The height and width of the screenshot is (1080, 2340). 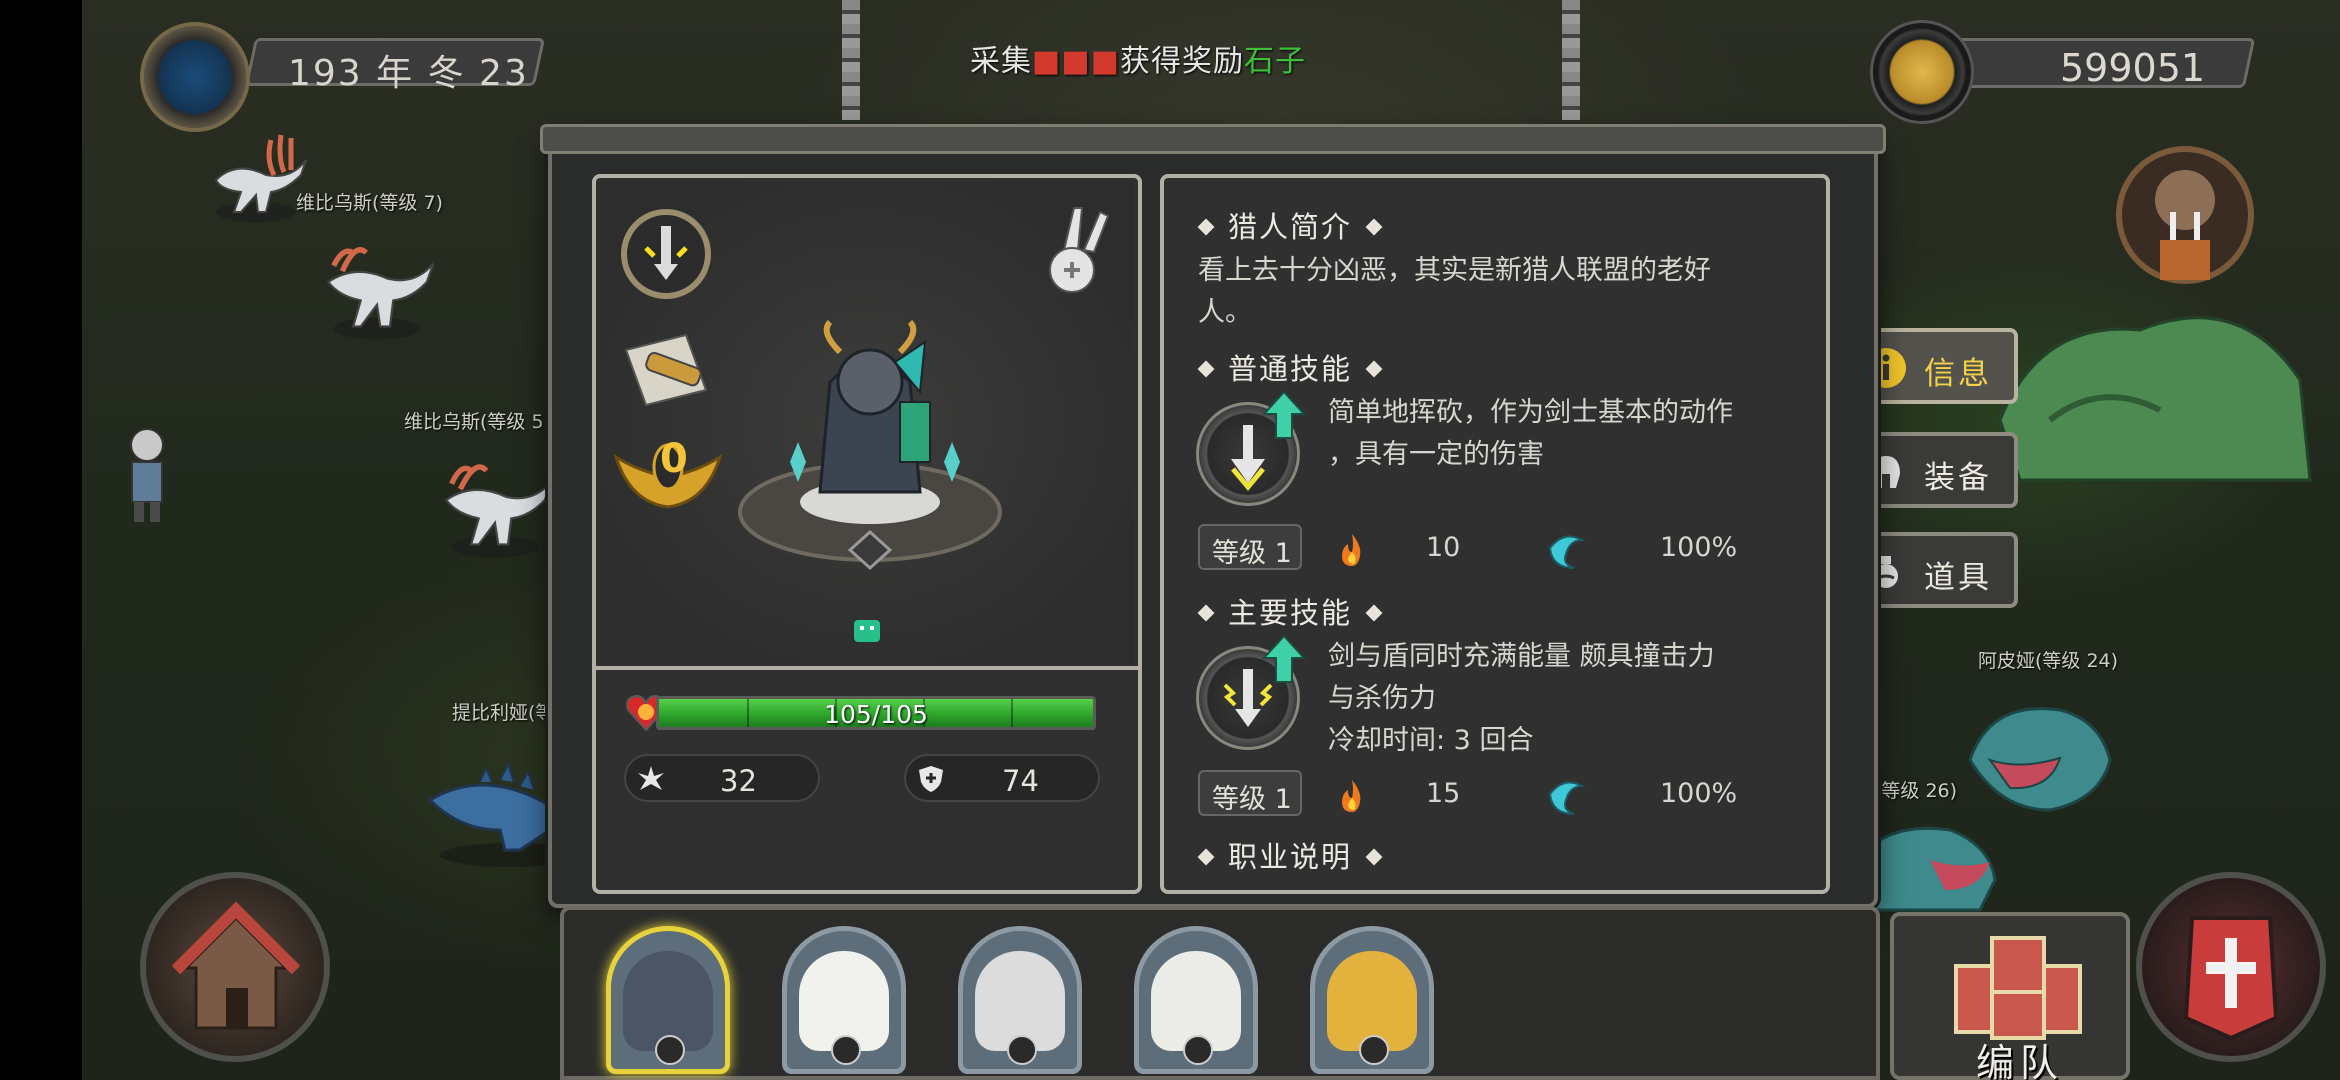 I want to click on hp-text: 105/105, so click(x=876, y=714).